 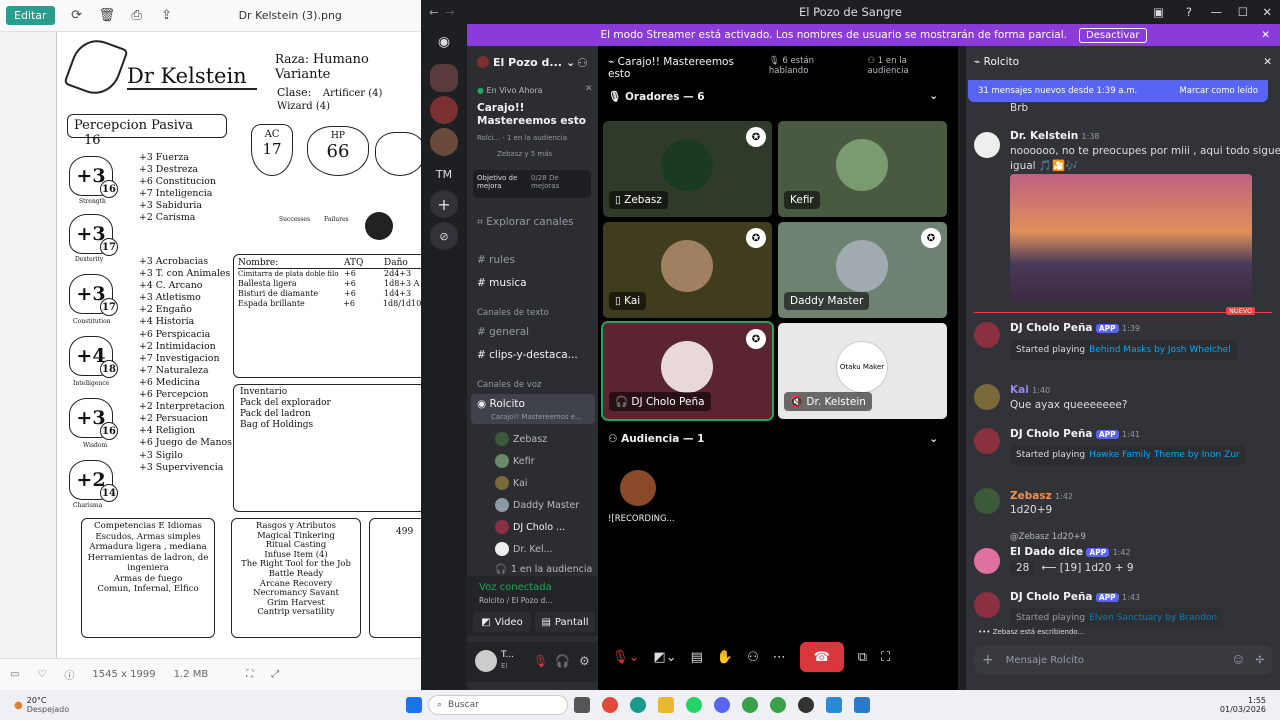 I want to click on help-icon: ?, so click(x=1189, y=12).